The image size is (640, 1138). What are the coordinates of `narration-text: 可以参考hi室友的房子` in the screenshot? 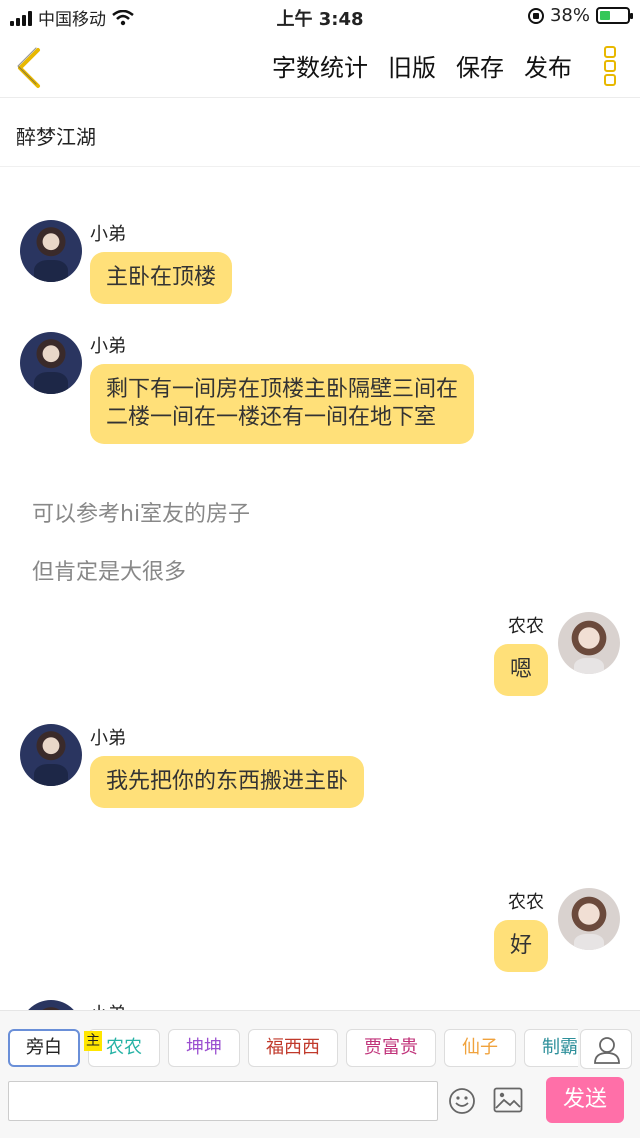 It's located at (141, 512).